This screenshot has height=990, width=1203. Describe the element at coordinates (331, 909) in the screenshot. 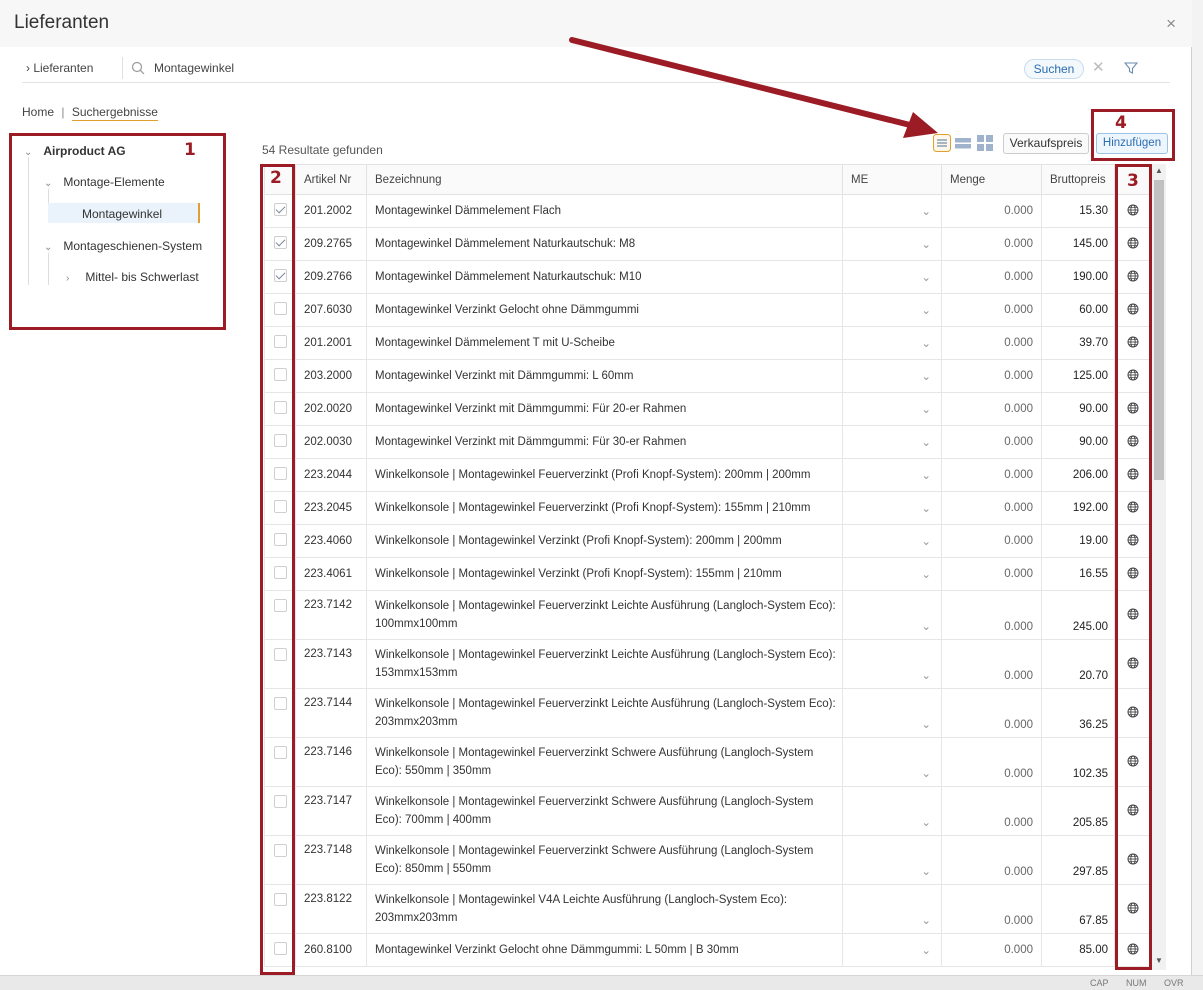

I see `cell-artikel: 223.8122` at that location.